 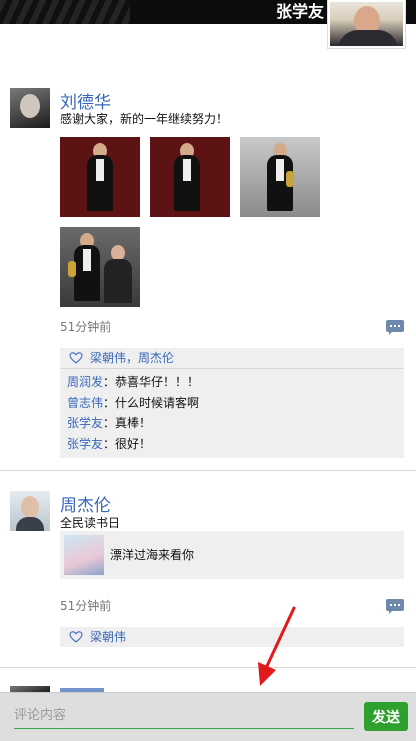 I want to click on shared-link-thumbnail, so click(x=84, y=555).